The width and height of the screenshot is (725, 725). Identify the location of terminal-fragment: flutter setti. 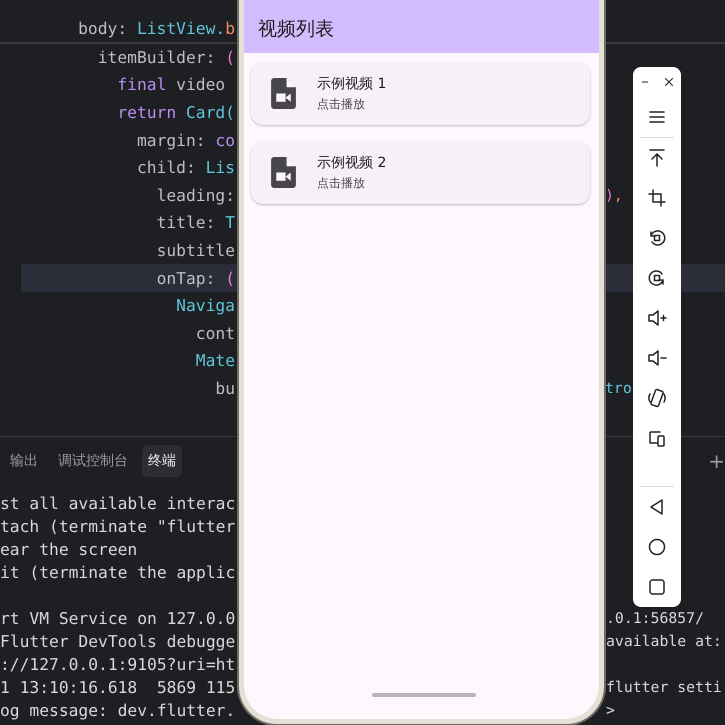
(664, 687).